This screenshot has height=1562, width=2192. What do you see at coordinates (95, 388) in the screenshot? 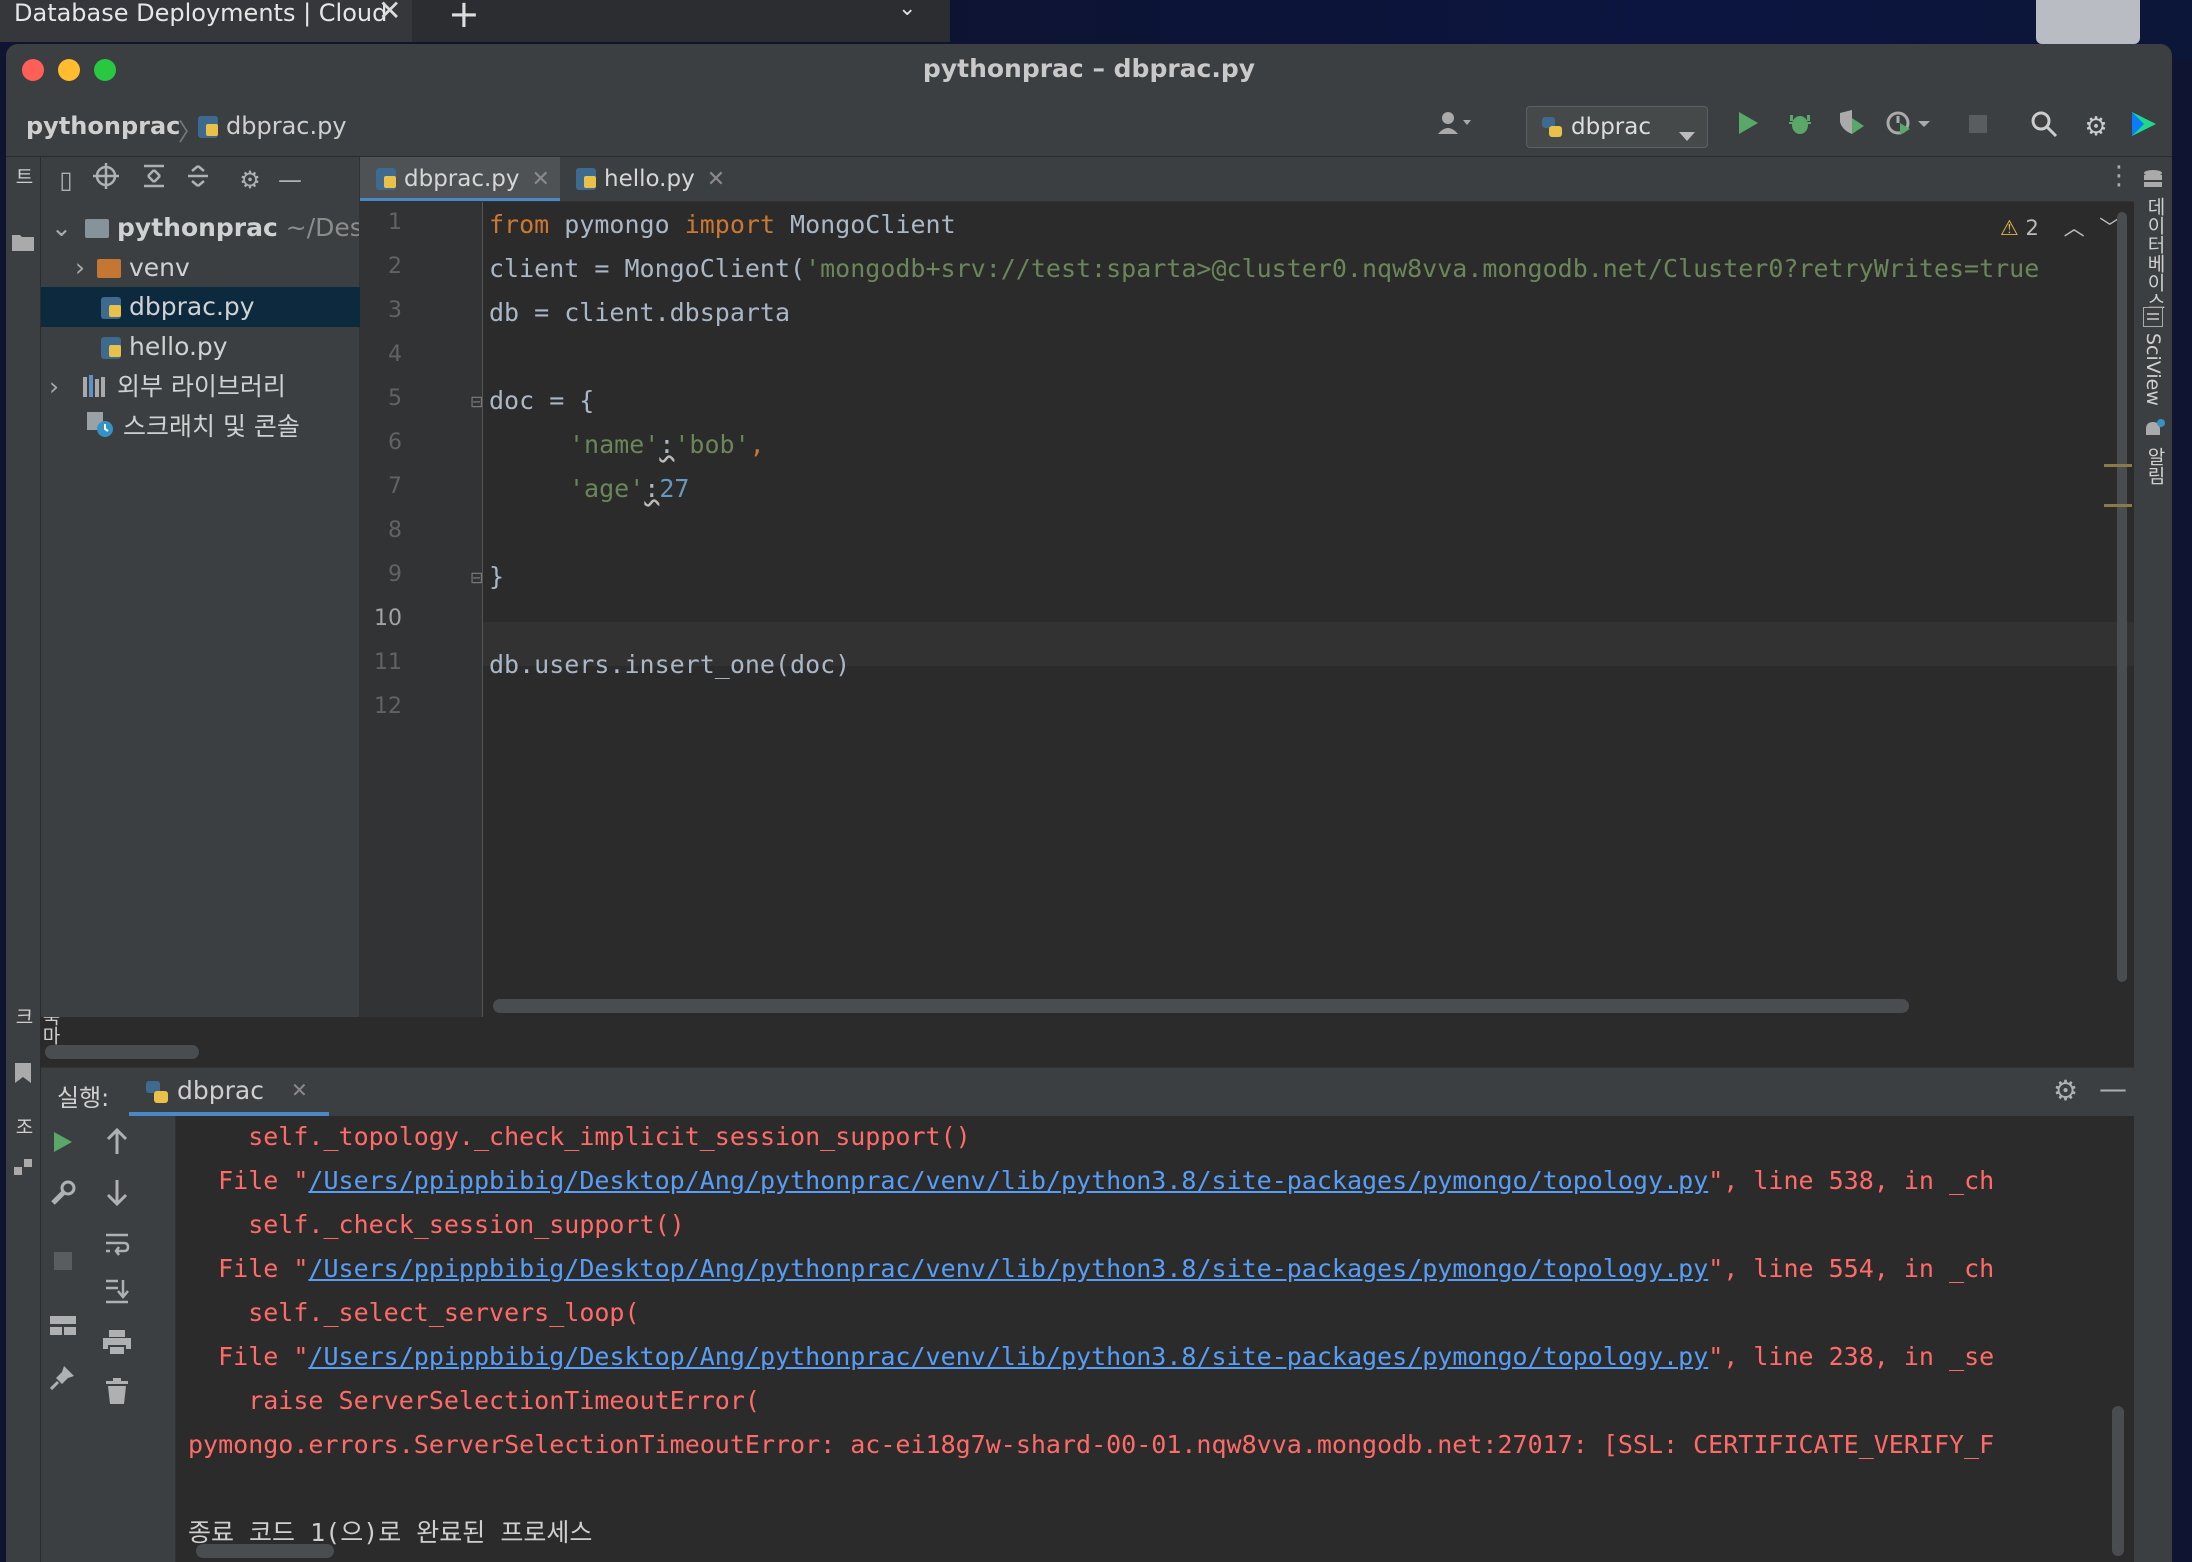
I see `library-icon` at bounding box center [95, 388].